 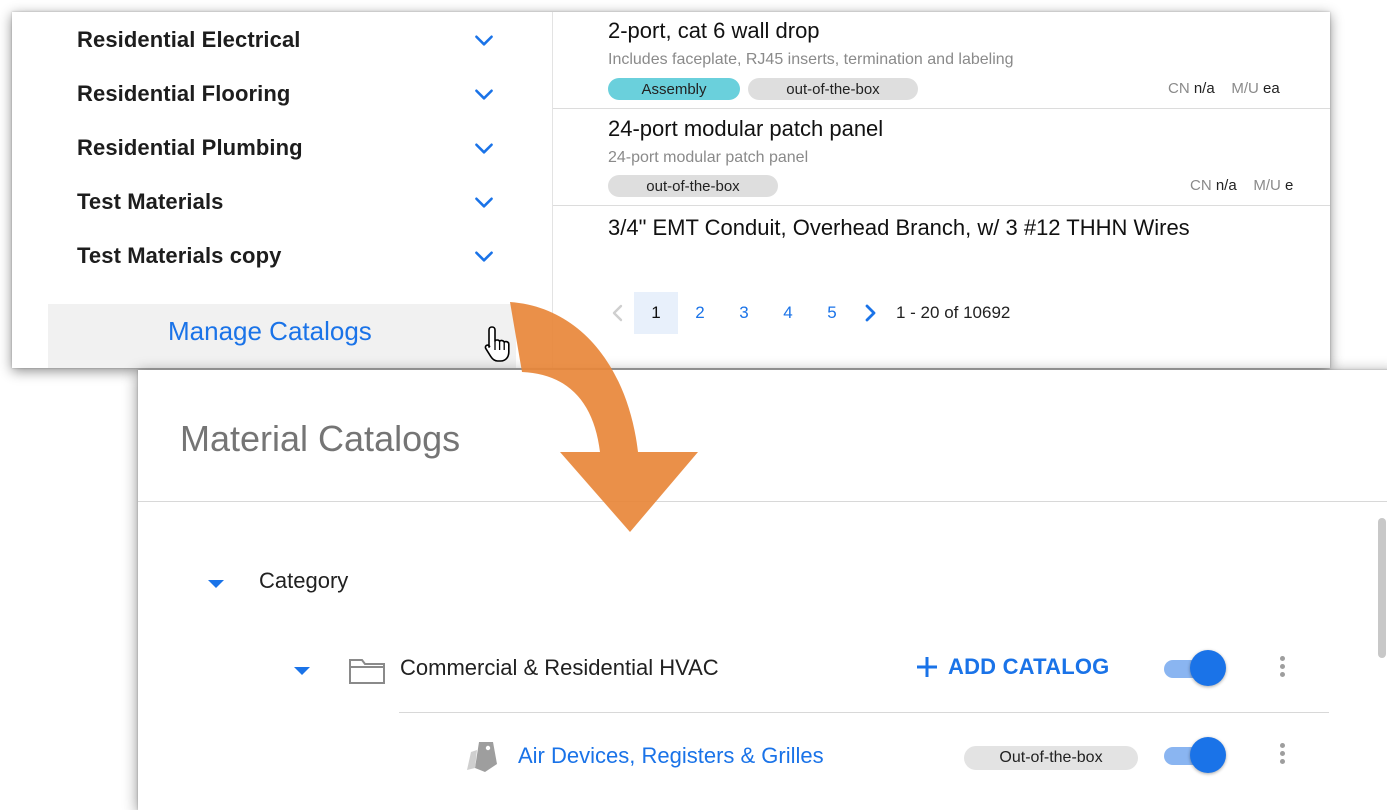 I want to click on manage-catalogs-link: Manage Catalogs, so click(x=270, y=331).